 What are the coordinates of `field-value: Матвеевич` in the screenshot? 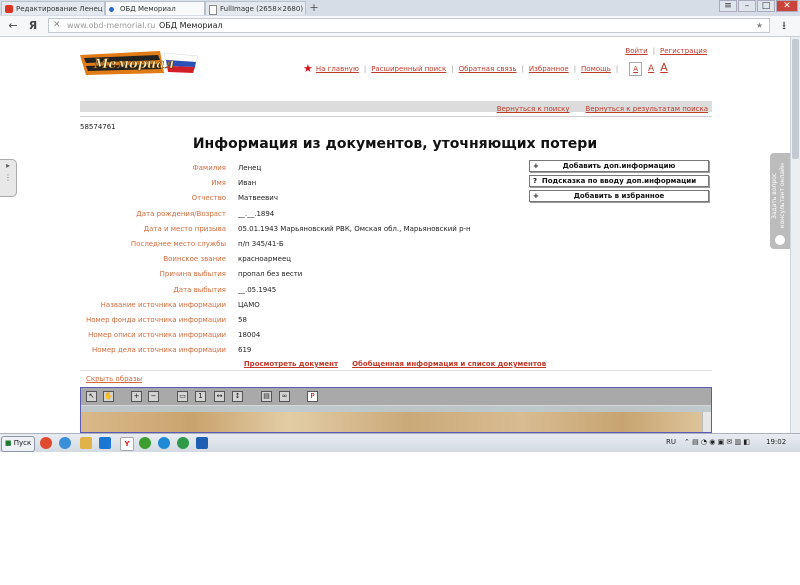 It's located at (258, 198).